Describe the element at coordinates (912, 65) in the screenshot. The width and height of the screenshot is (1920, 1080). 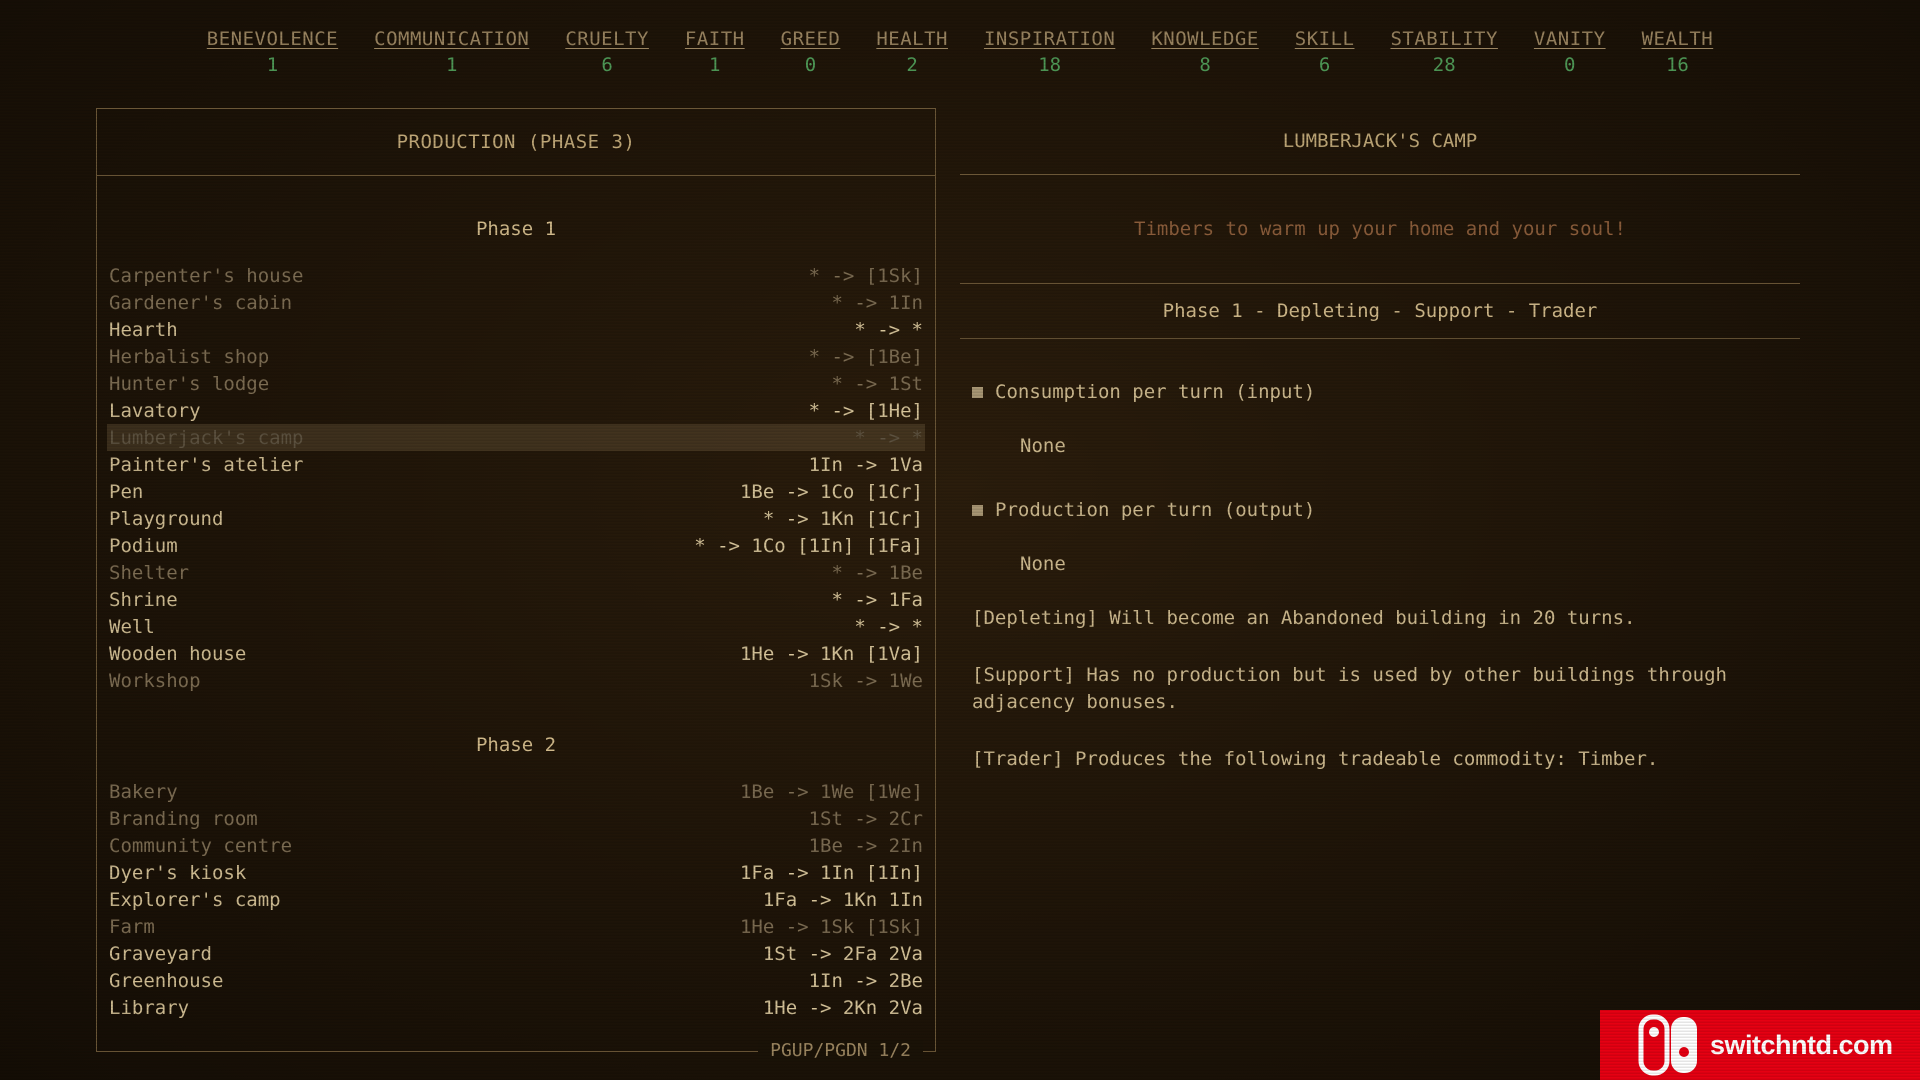
I see `stat-value: 2` at that location.